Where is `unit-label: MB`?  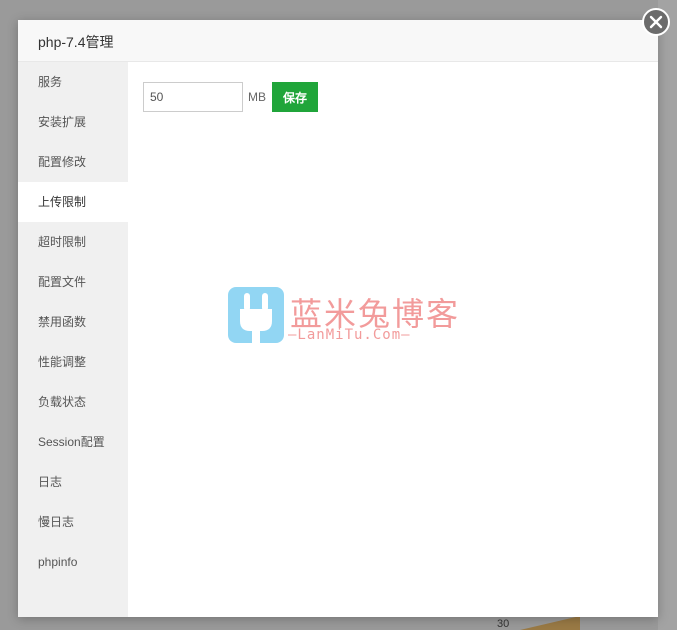 unit-label: MB is located at coordinates (257, 97).